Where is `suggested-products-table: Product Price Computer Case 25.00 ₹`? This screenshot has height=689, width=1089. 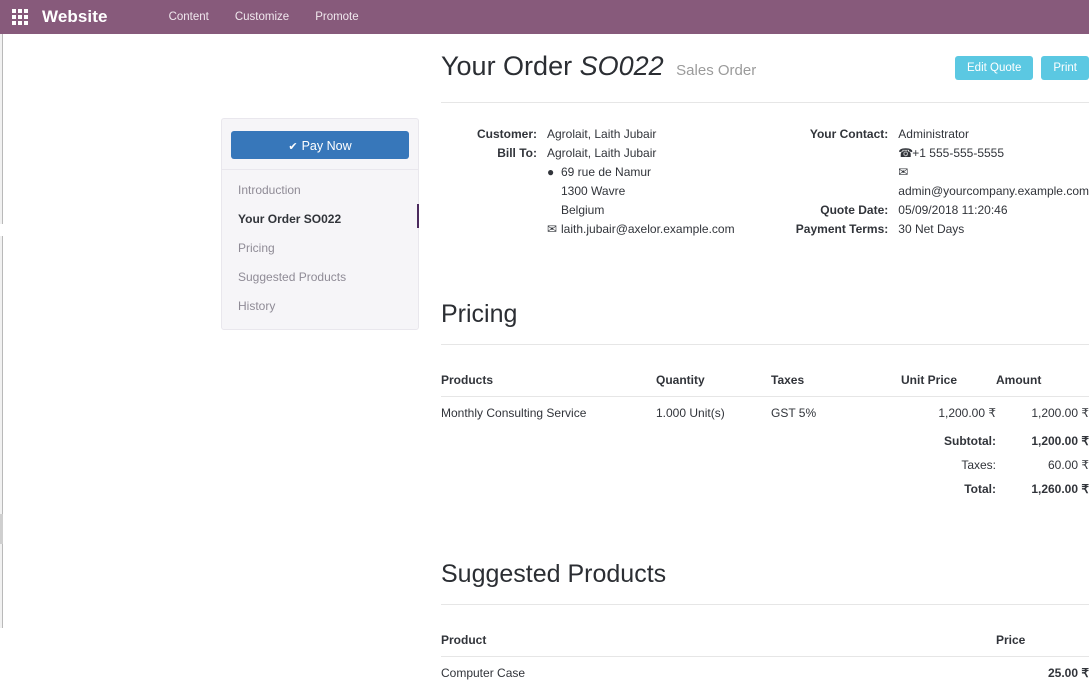 suggested-products-table: Product Price Computer Case 25.00 ₹ is located at coordinates (765, 657).